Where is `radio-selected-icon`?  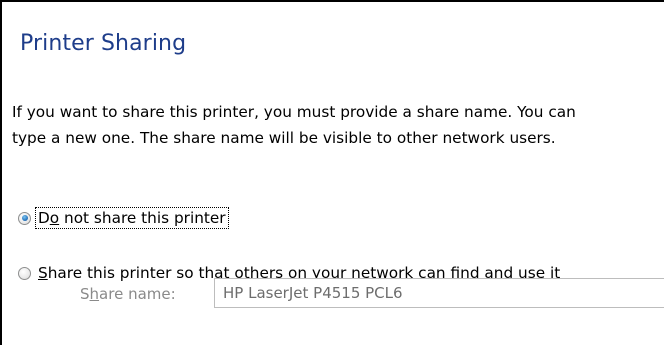 radio-selected-icon is located at coordinates (24, 218).